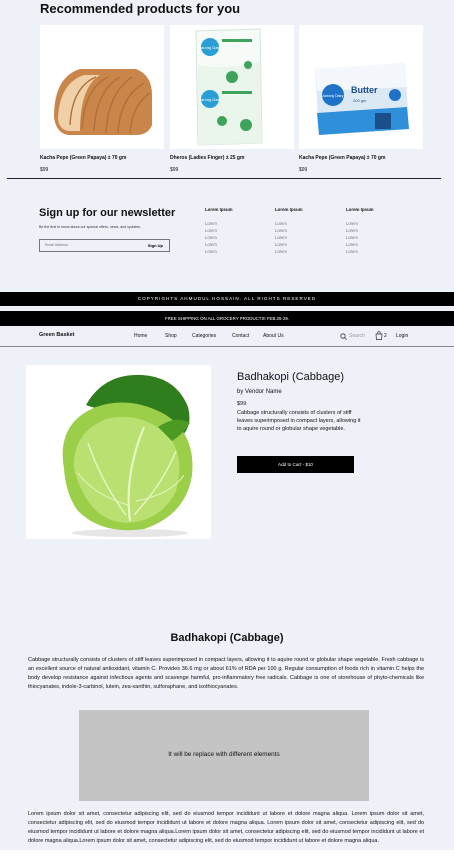 The height and width of the screenshot is (857, 454). I want to click on butter-box-image: Butter 200 gm Aarong Dairy, so click(362, 99).